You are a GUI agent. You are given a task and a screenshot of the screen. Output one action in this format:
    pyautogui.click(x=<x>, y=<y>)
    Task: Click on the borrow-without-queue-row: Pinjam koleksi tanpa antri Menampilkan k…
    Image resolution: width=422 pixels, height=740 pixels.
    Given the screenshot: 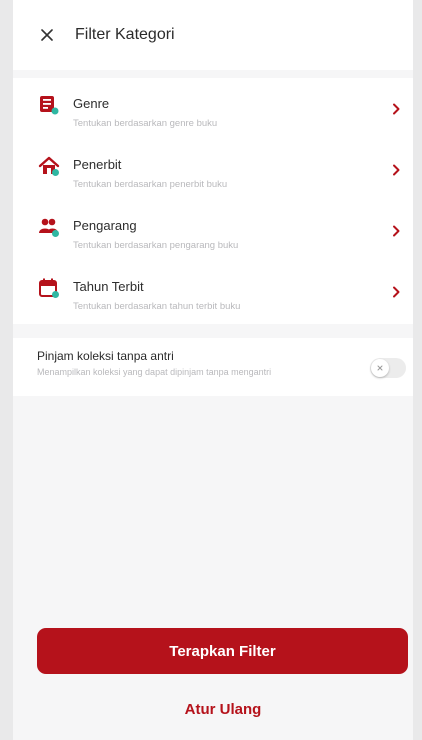 What is the action you would take?
    pyautogui.click(x=213, y=367)
    